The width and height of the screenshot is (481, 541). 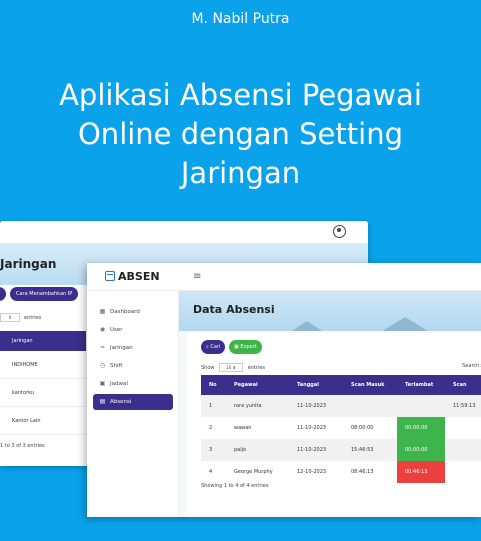 I want to click on sidebar-item-label: Shift, so click(x=116, y=366).